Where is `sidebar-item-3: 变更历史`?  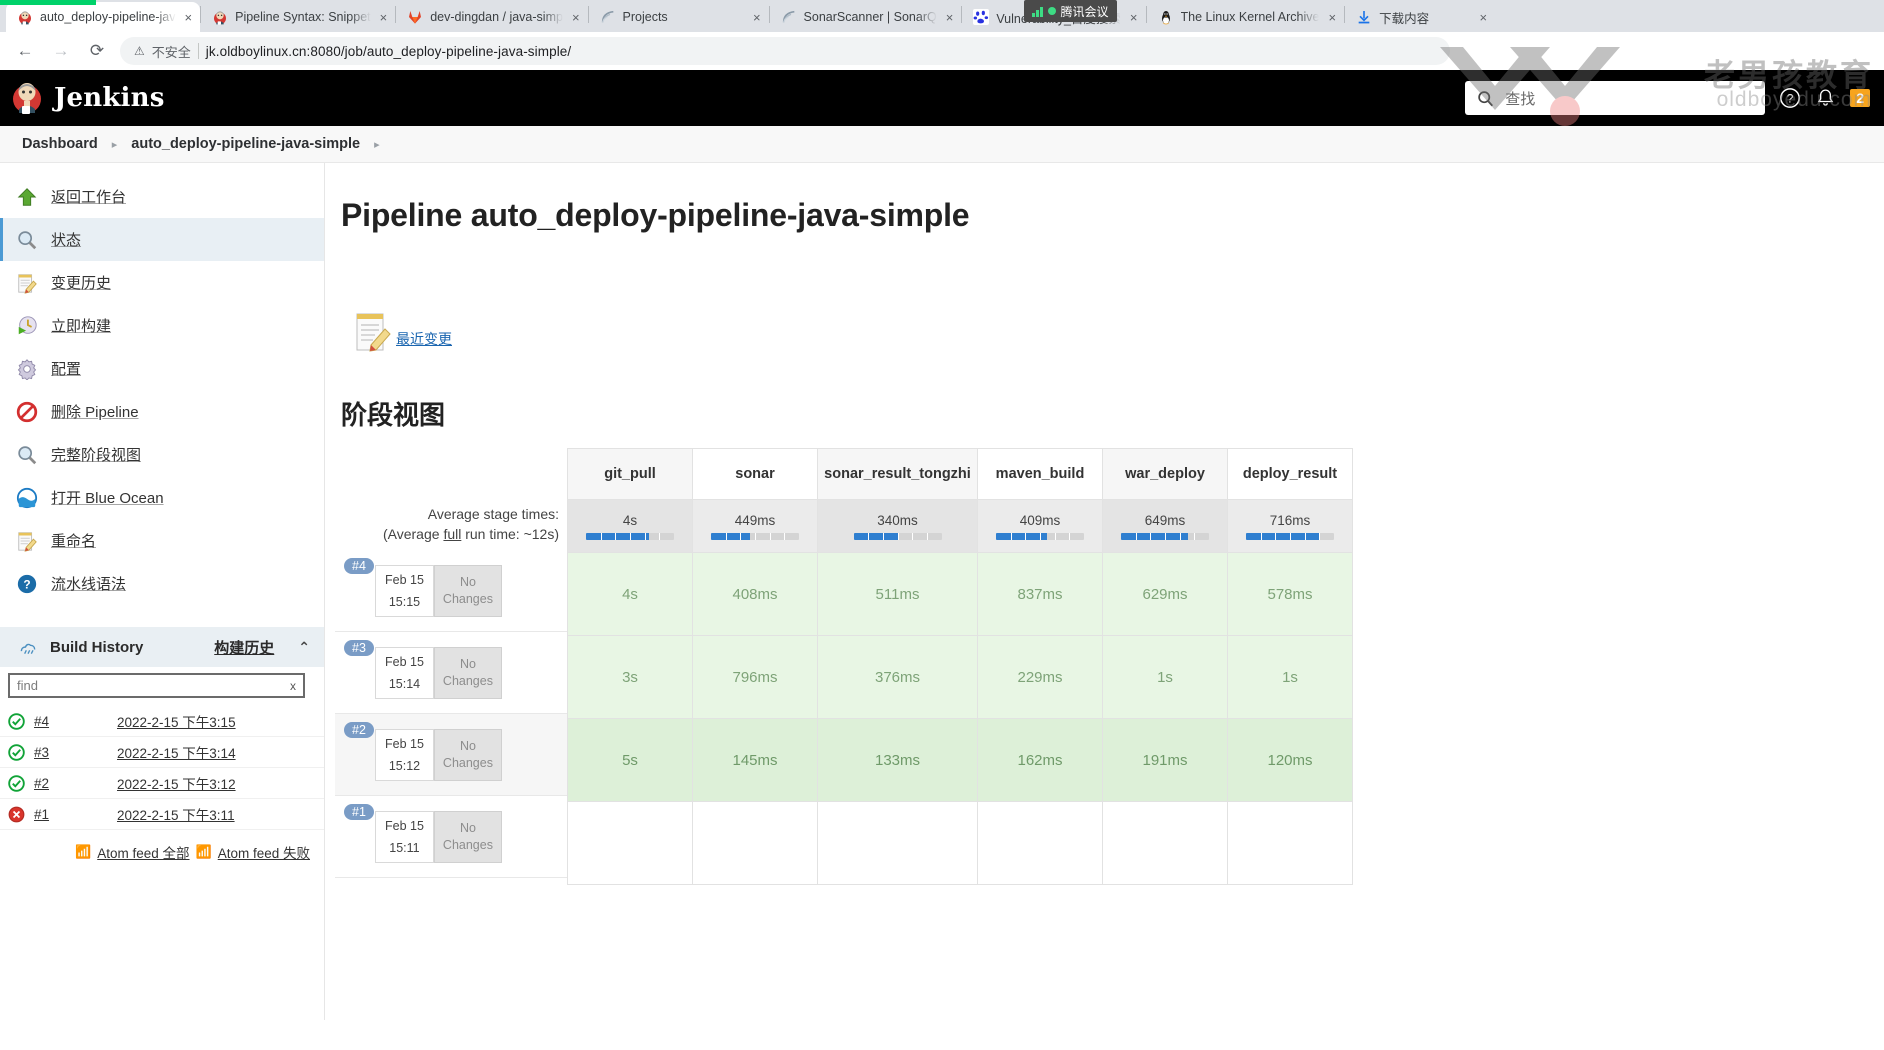 sidebar-item-3: 变更历史 is located at coordinates (162, 282).